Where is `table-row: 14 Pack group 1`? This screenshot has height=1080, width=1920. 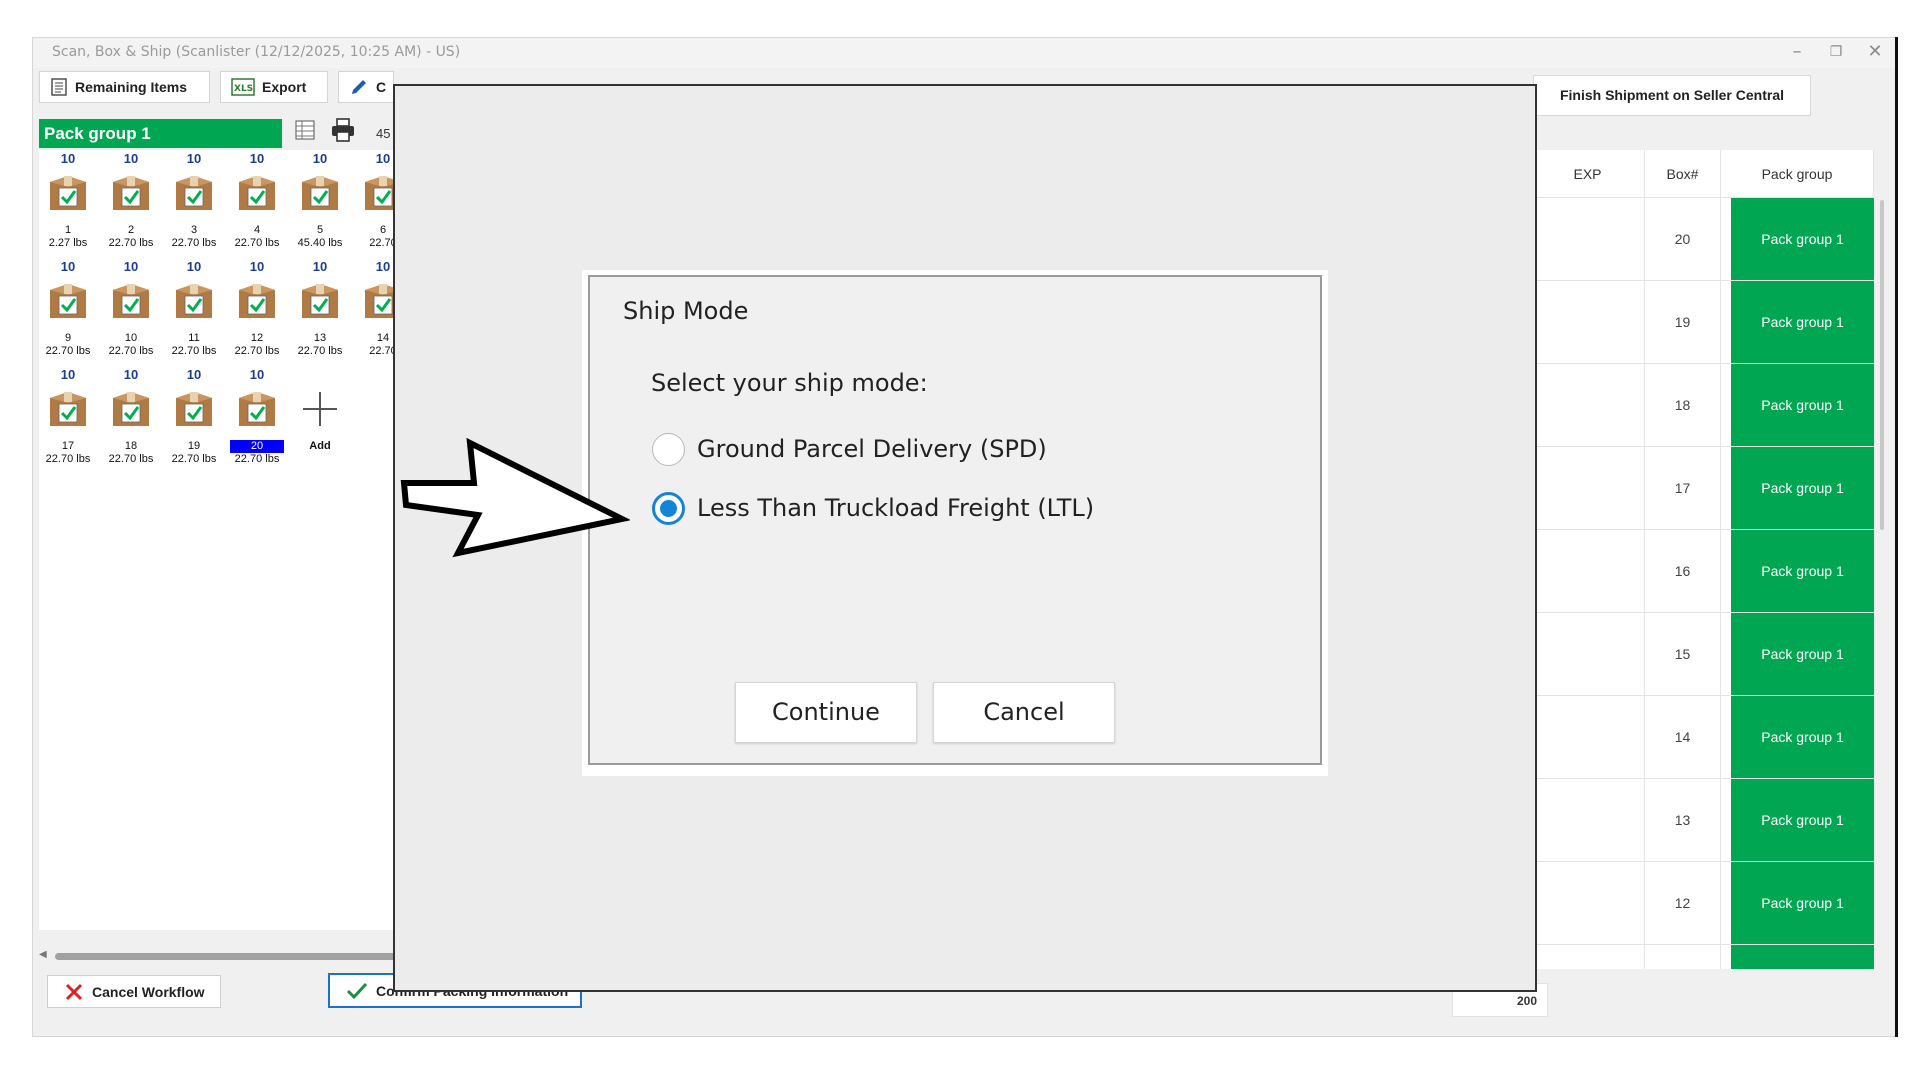 table-row: 14 Pack group 1 is located at coordinates (1702, 737).